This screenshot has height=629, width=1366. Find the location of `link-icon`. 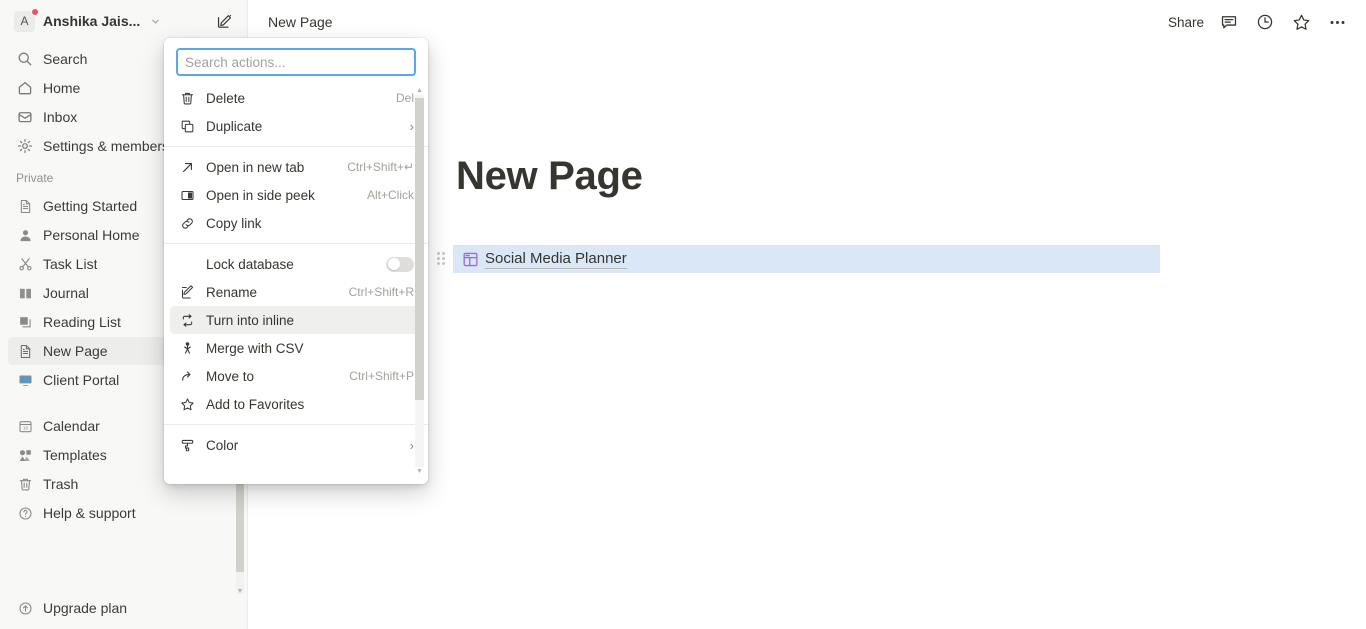

link-icon is located at coordinates (187, 223).